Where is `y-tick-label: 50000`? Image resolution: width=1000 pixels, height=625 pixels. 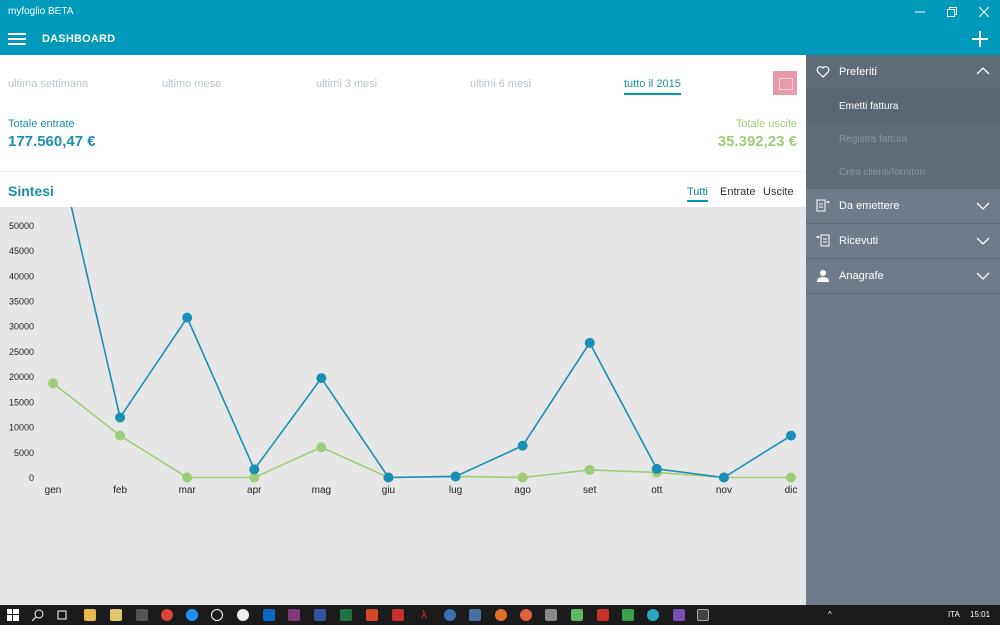
y-tick-label: 50000 is located at coordinates (21, 226).